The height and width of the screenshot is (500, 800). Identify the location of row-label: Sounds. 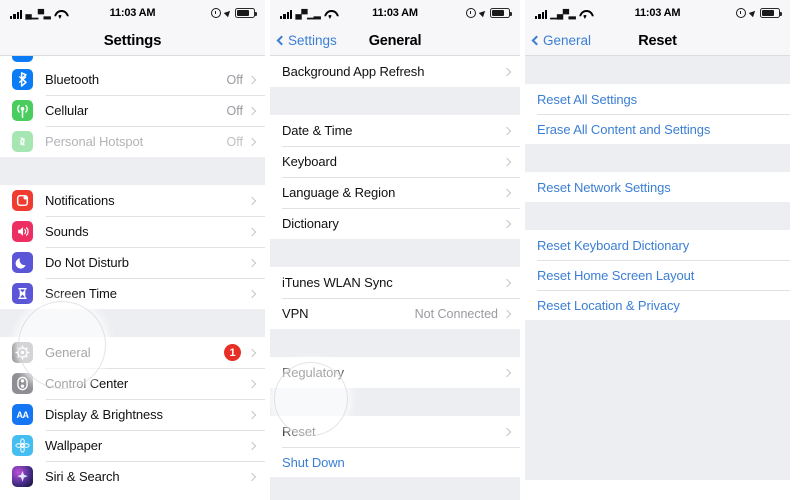
(67, 231).